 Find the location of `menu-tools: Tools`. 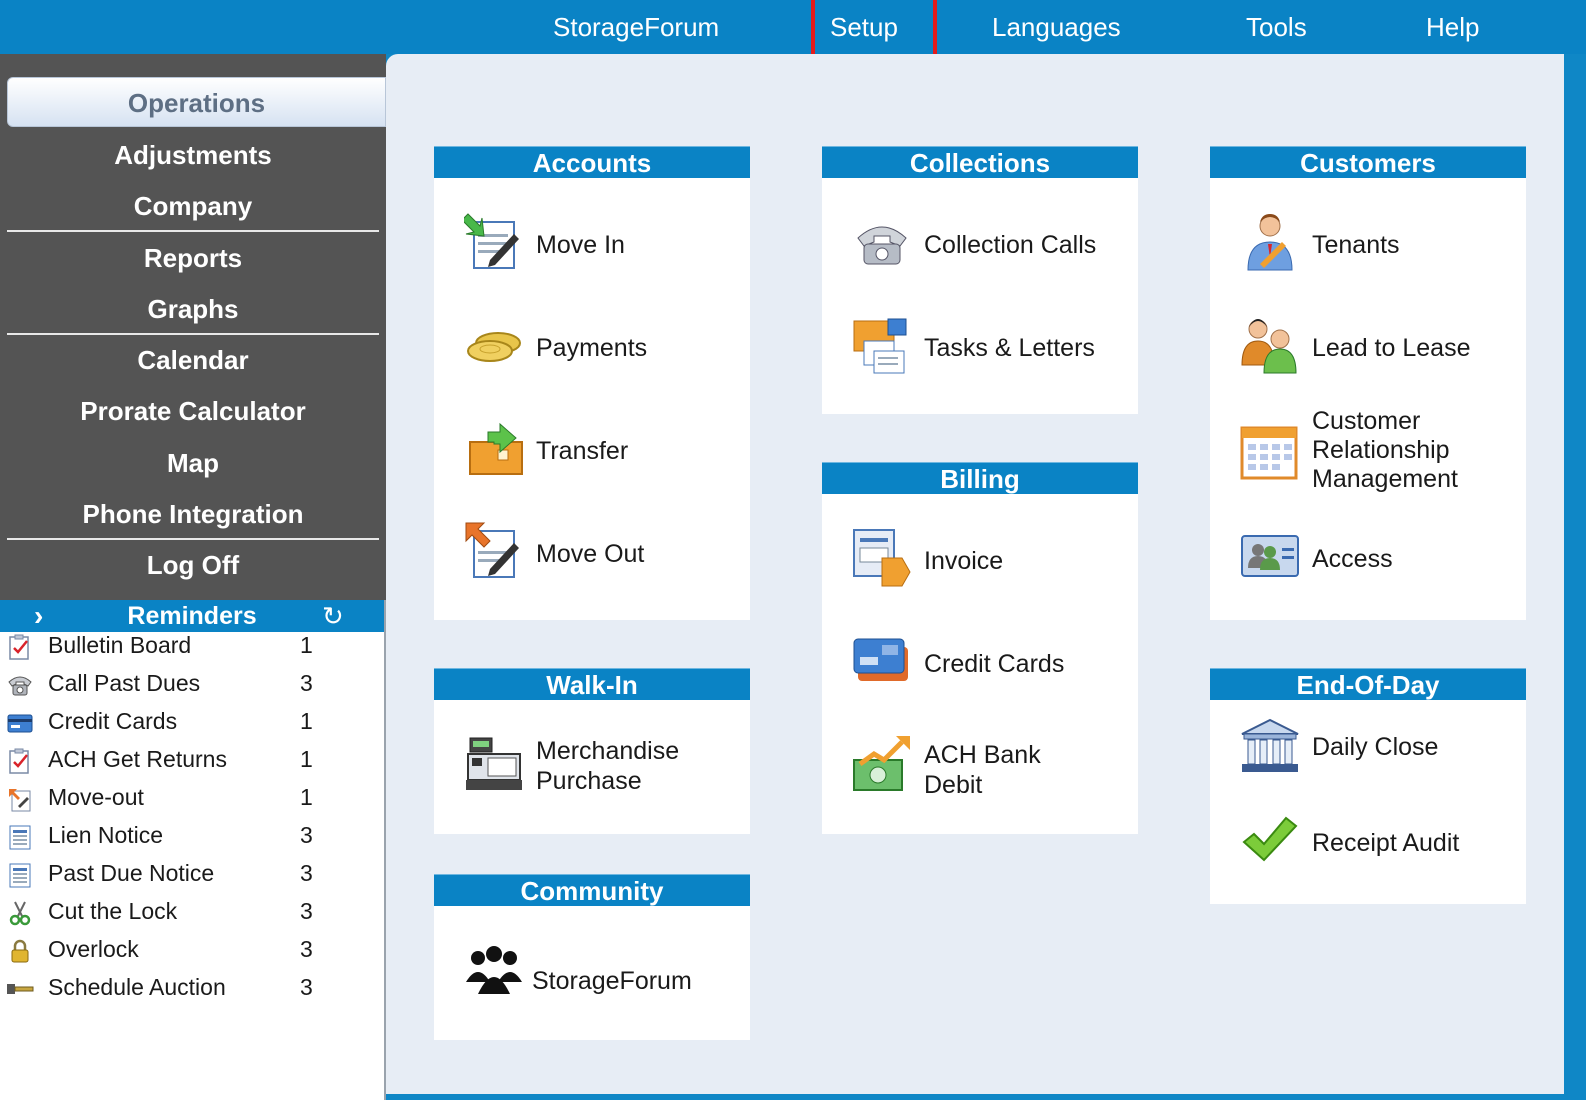

menu-tools: Tools is located at coordinates (1276, 27).